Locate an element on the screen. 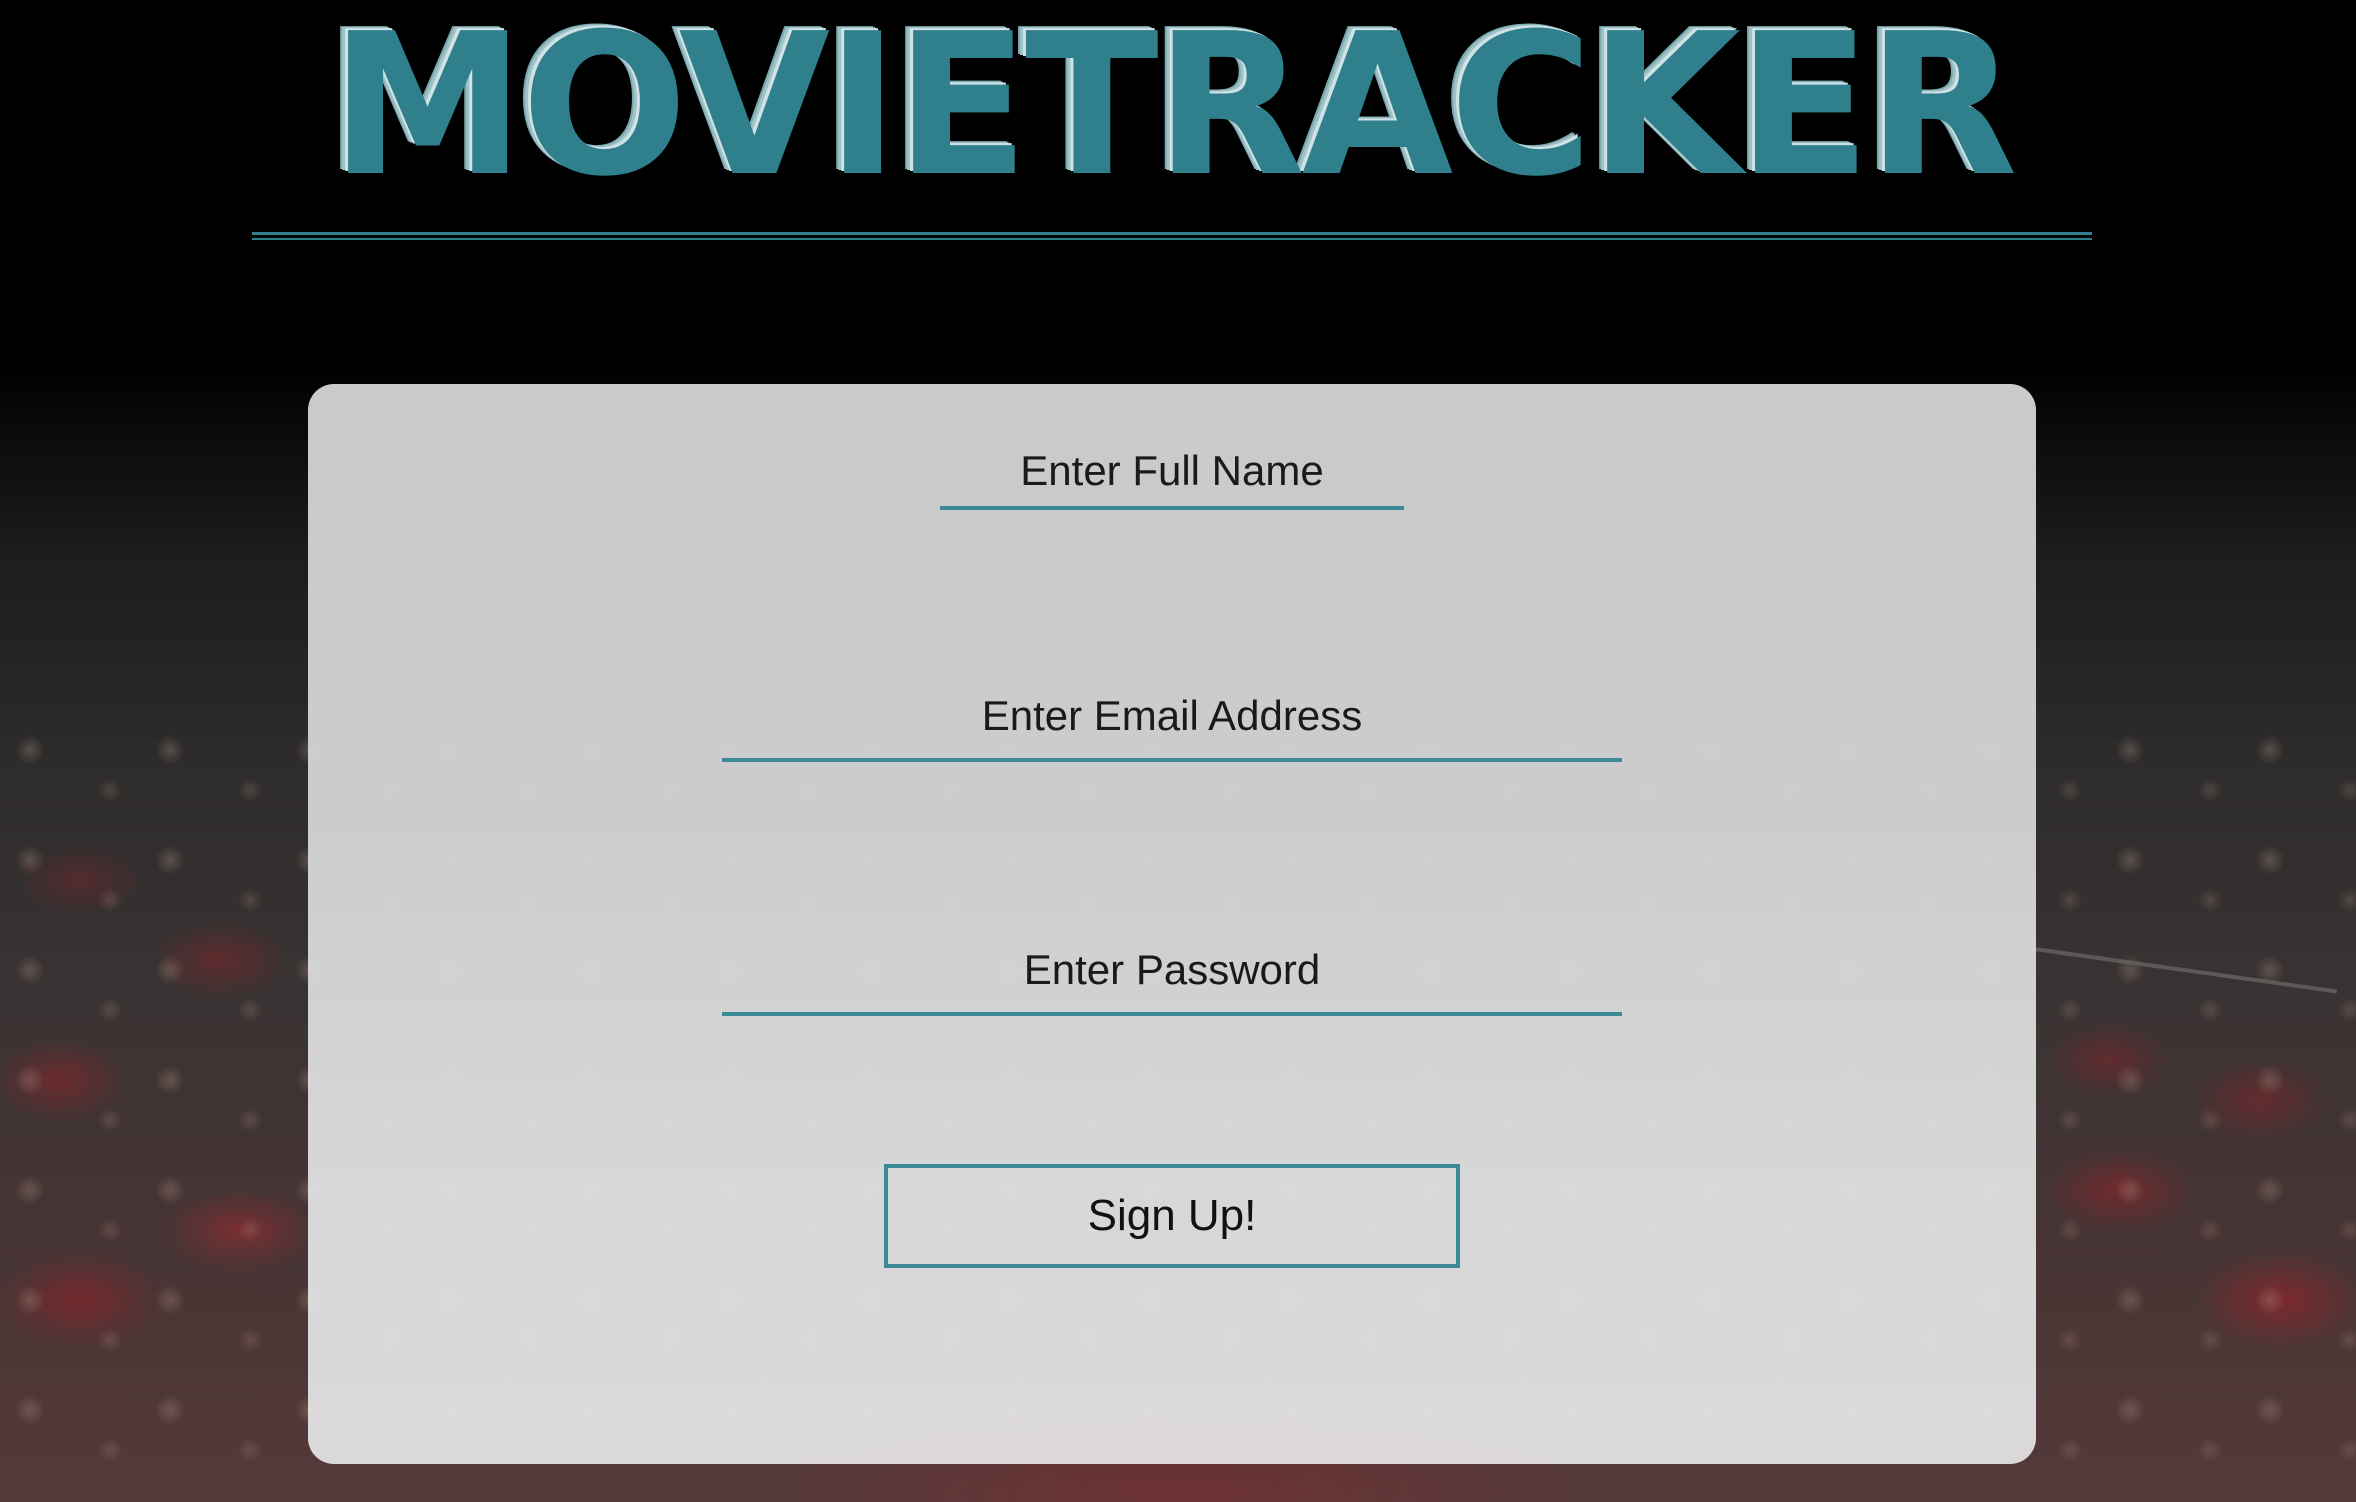 Image resolution: width=2356 pixels, height=1502 pixels. password-input is located at coordinates (1172, 972).